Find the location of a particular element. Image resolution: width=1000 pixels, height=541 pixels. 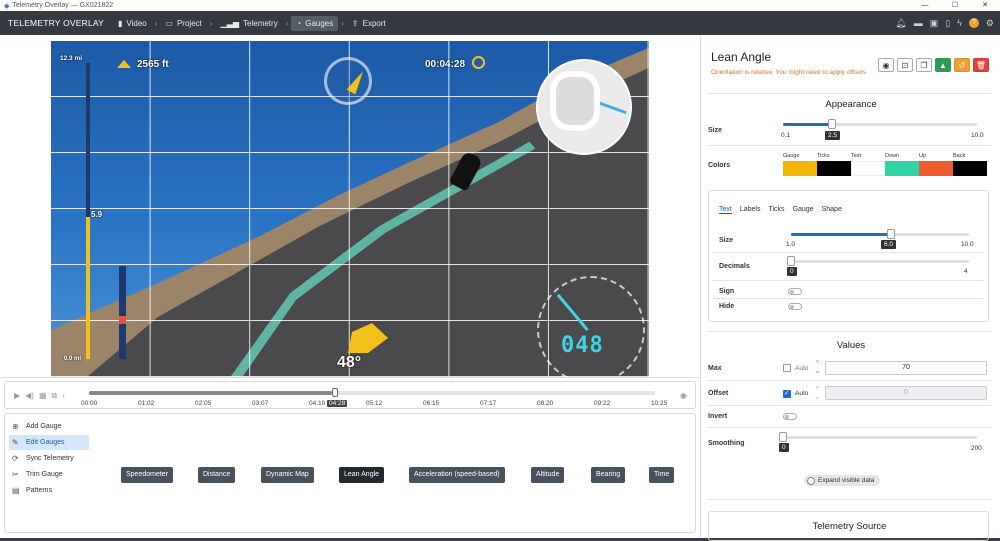

nav-gauges: ◔ Gauges is located at coordinates (315, 23).